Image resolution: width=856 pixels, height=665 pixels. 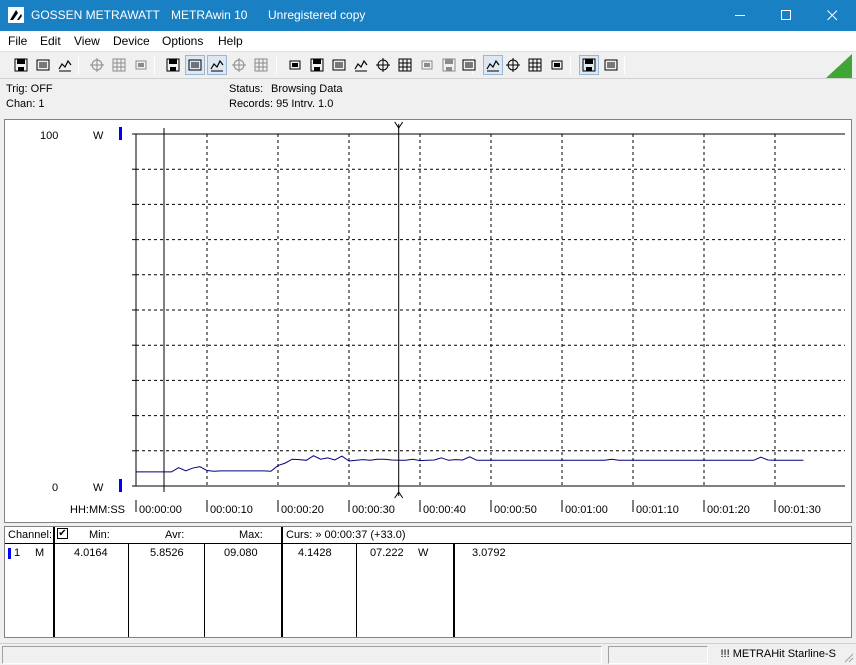 I want to click on window-title-status: Unregistered copy, so click(x=317, y=15).